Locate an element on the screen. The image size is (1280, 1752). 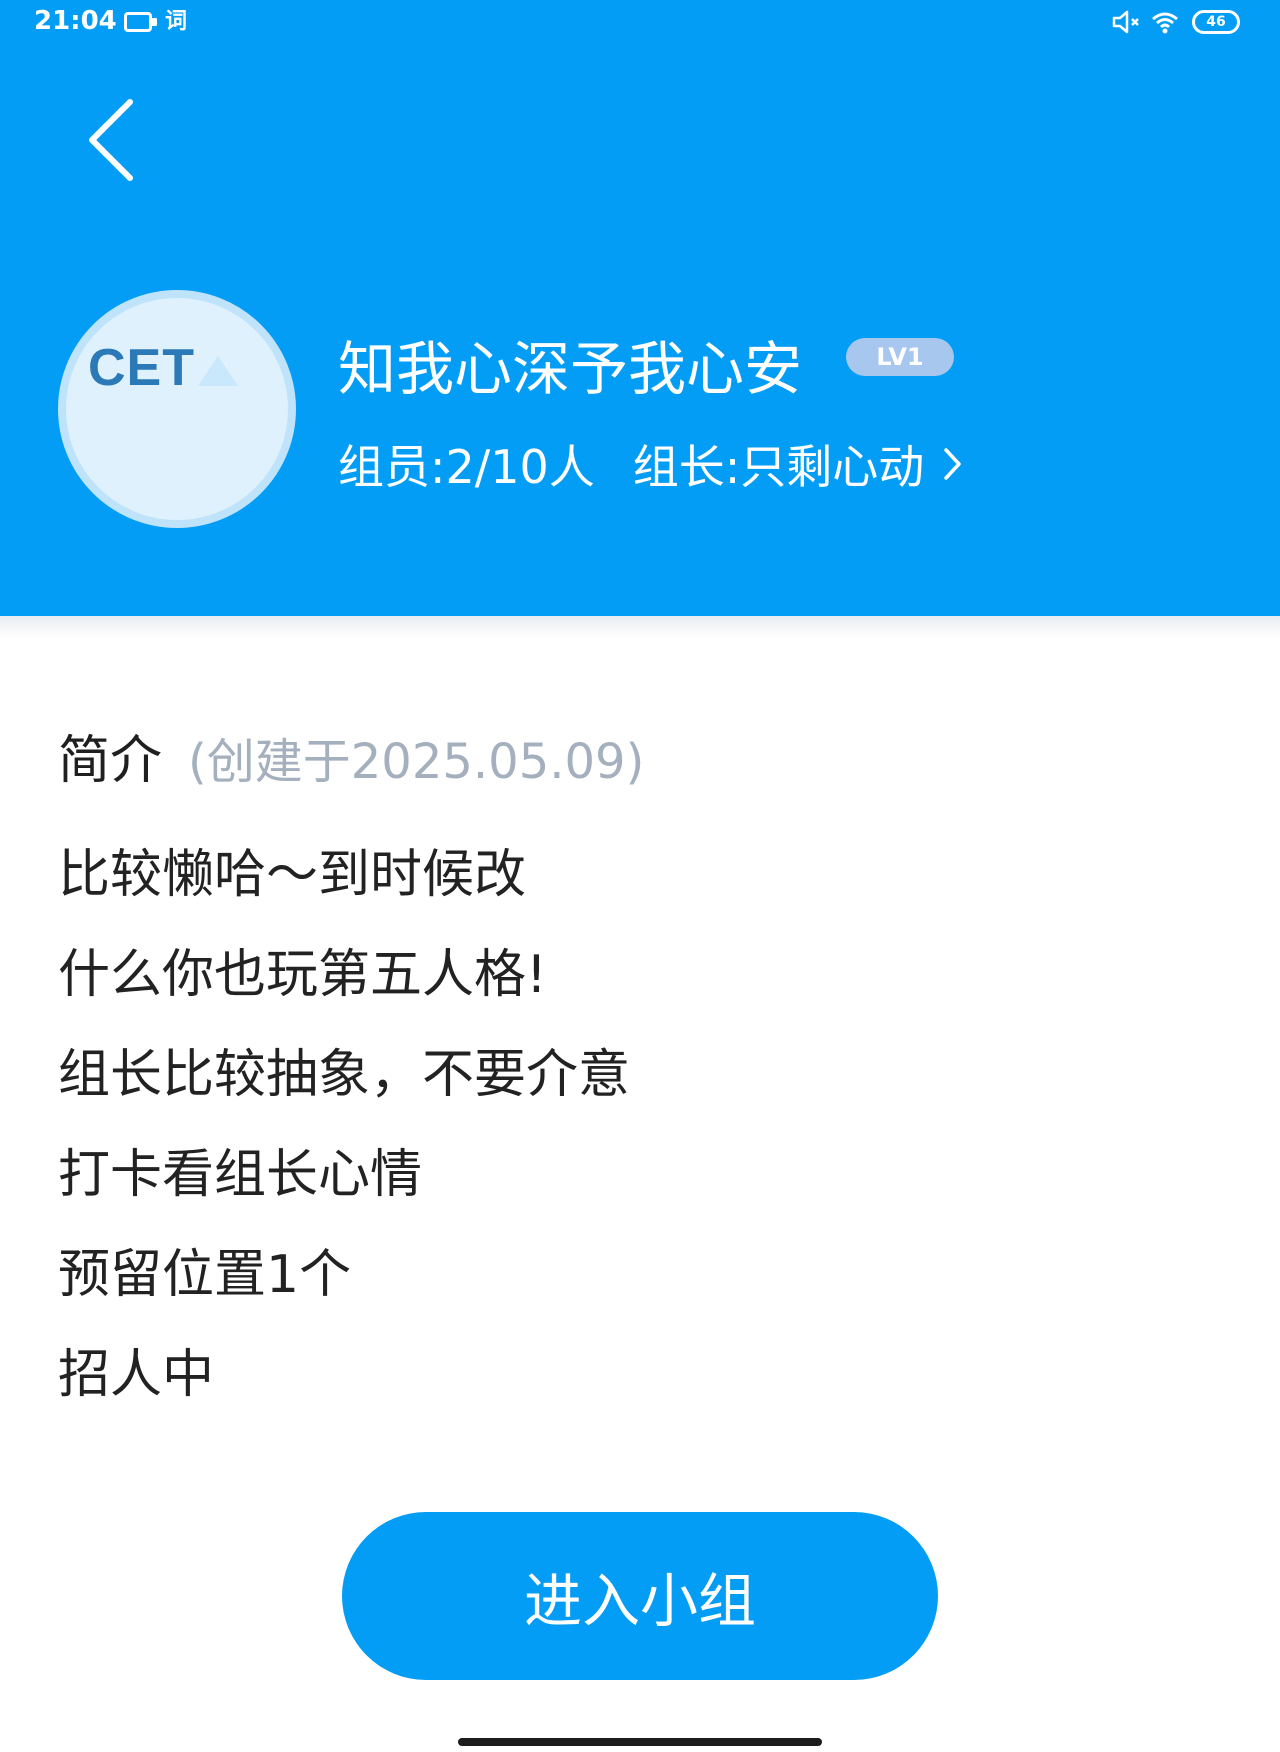
leader-link: 组长:只剩心动 is located at coordinates (799, 464).